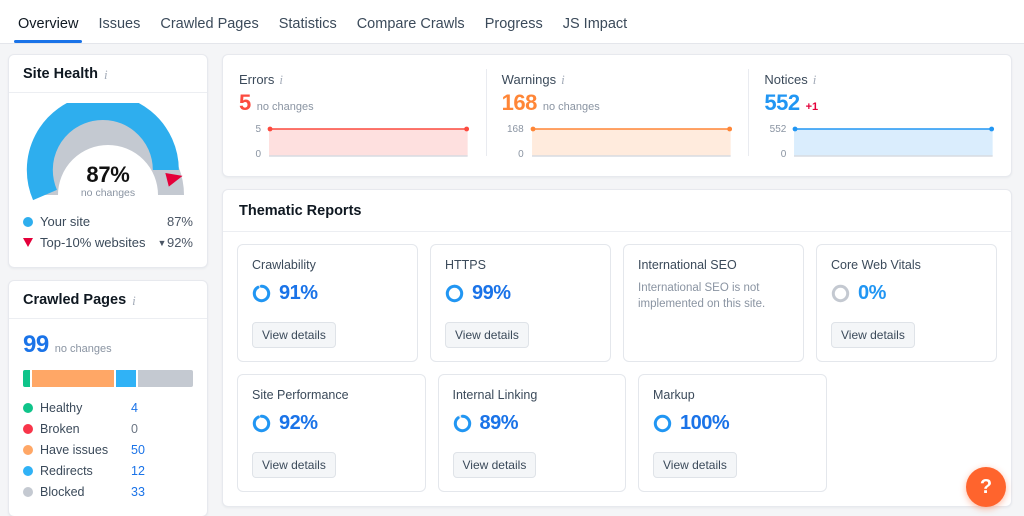 The image size is (1024, 516). I want to click on stat-notices: Notices i 552 +1 552 0, so click(879, 112).